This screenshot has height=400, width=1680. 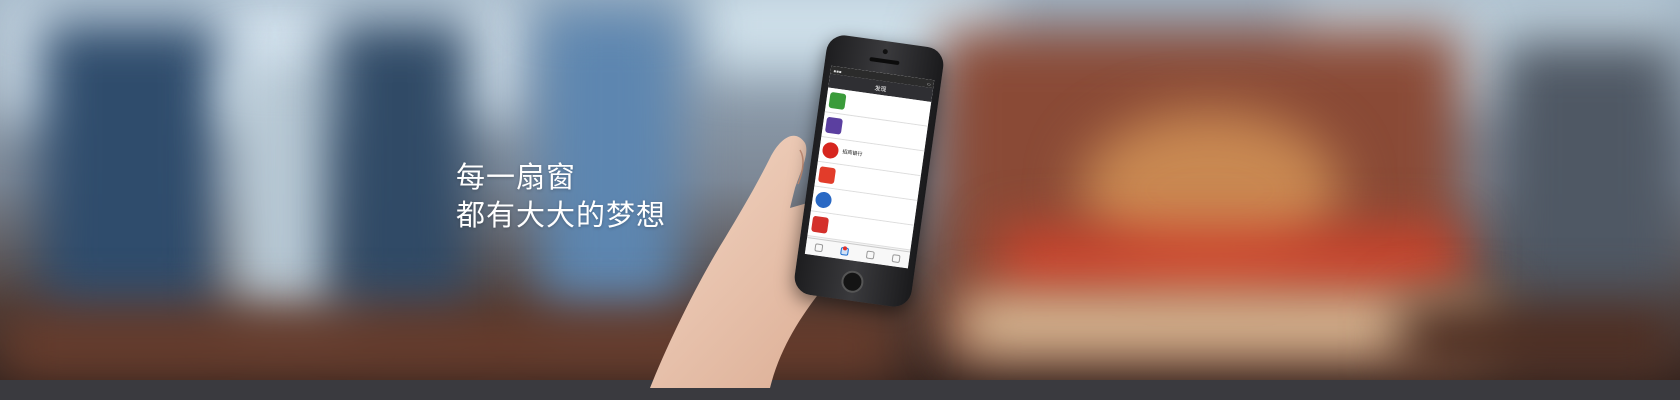 I want to click on nav-title: 发现, so click(x=880, y=89).